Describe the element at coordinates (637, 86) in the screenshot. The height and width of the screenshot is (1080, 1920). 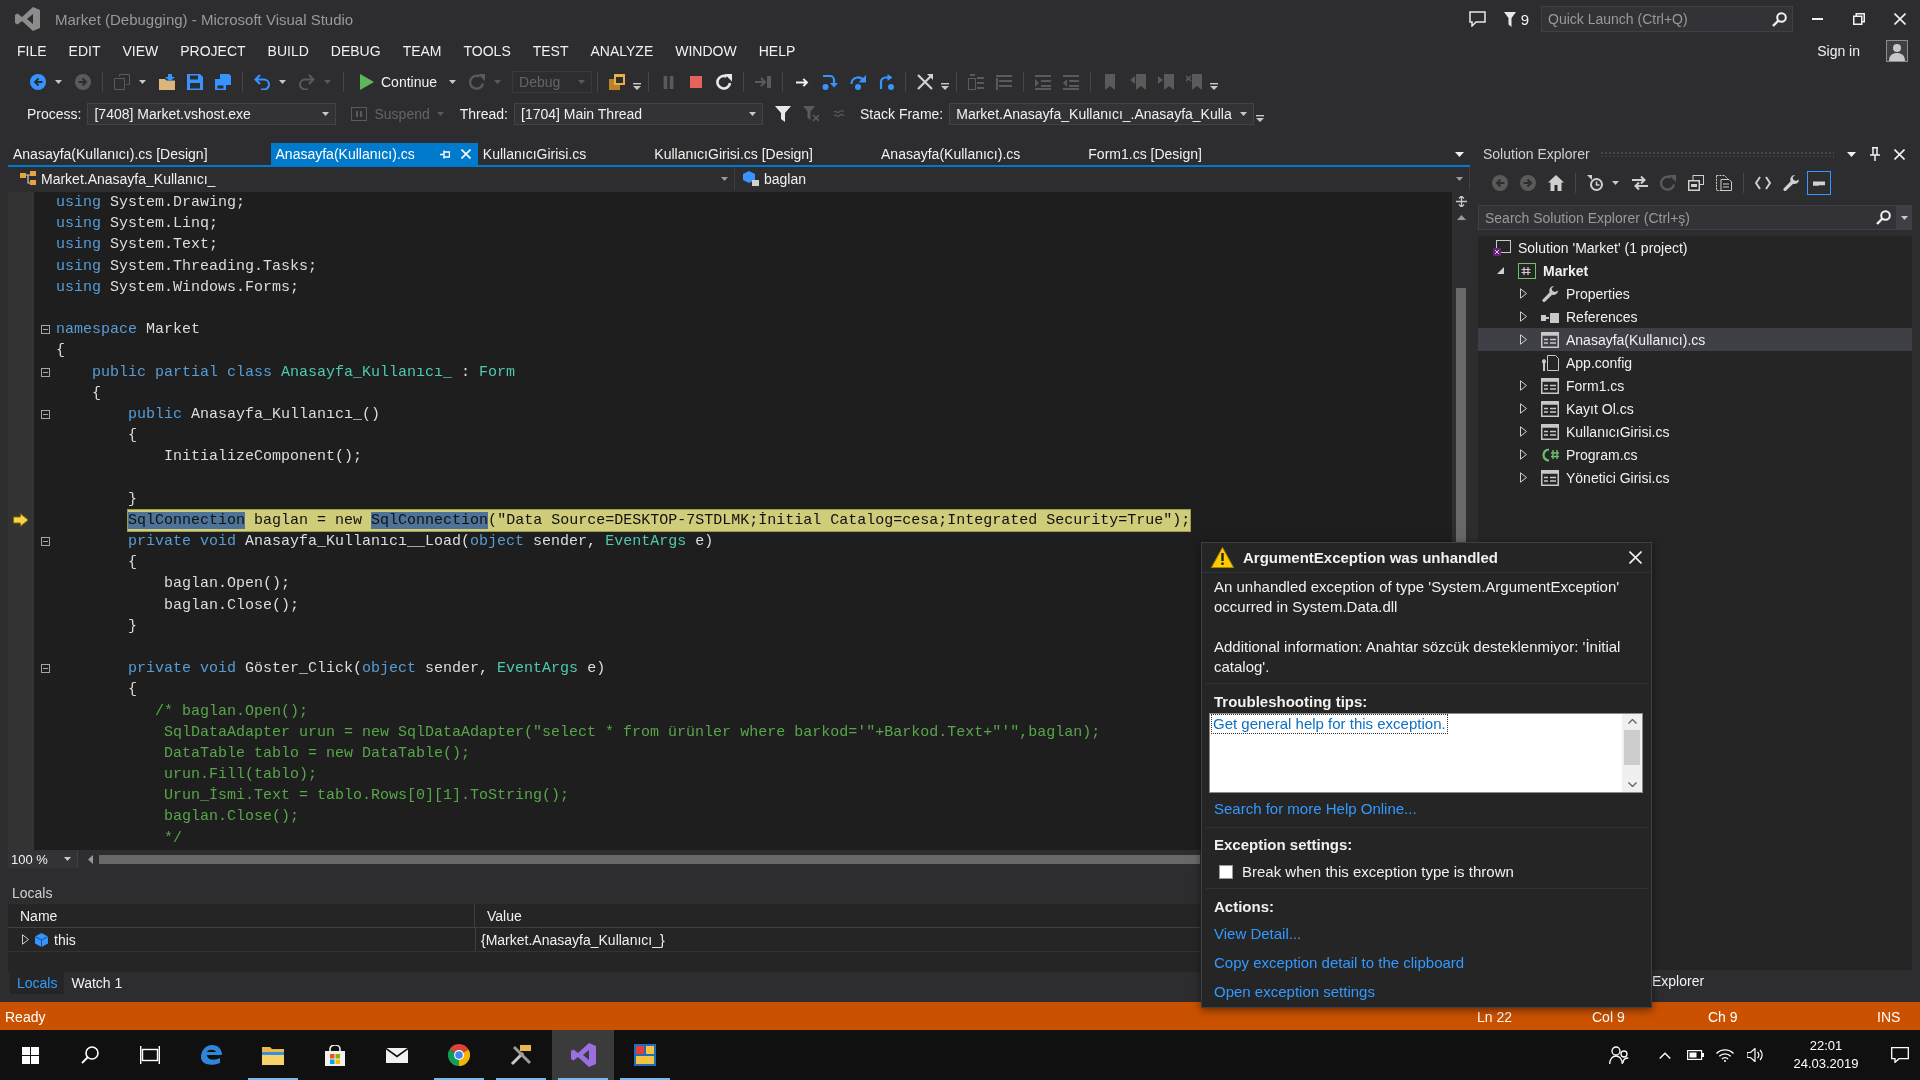
I see `overflow-icon` at that location.